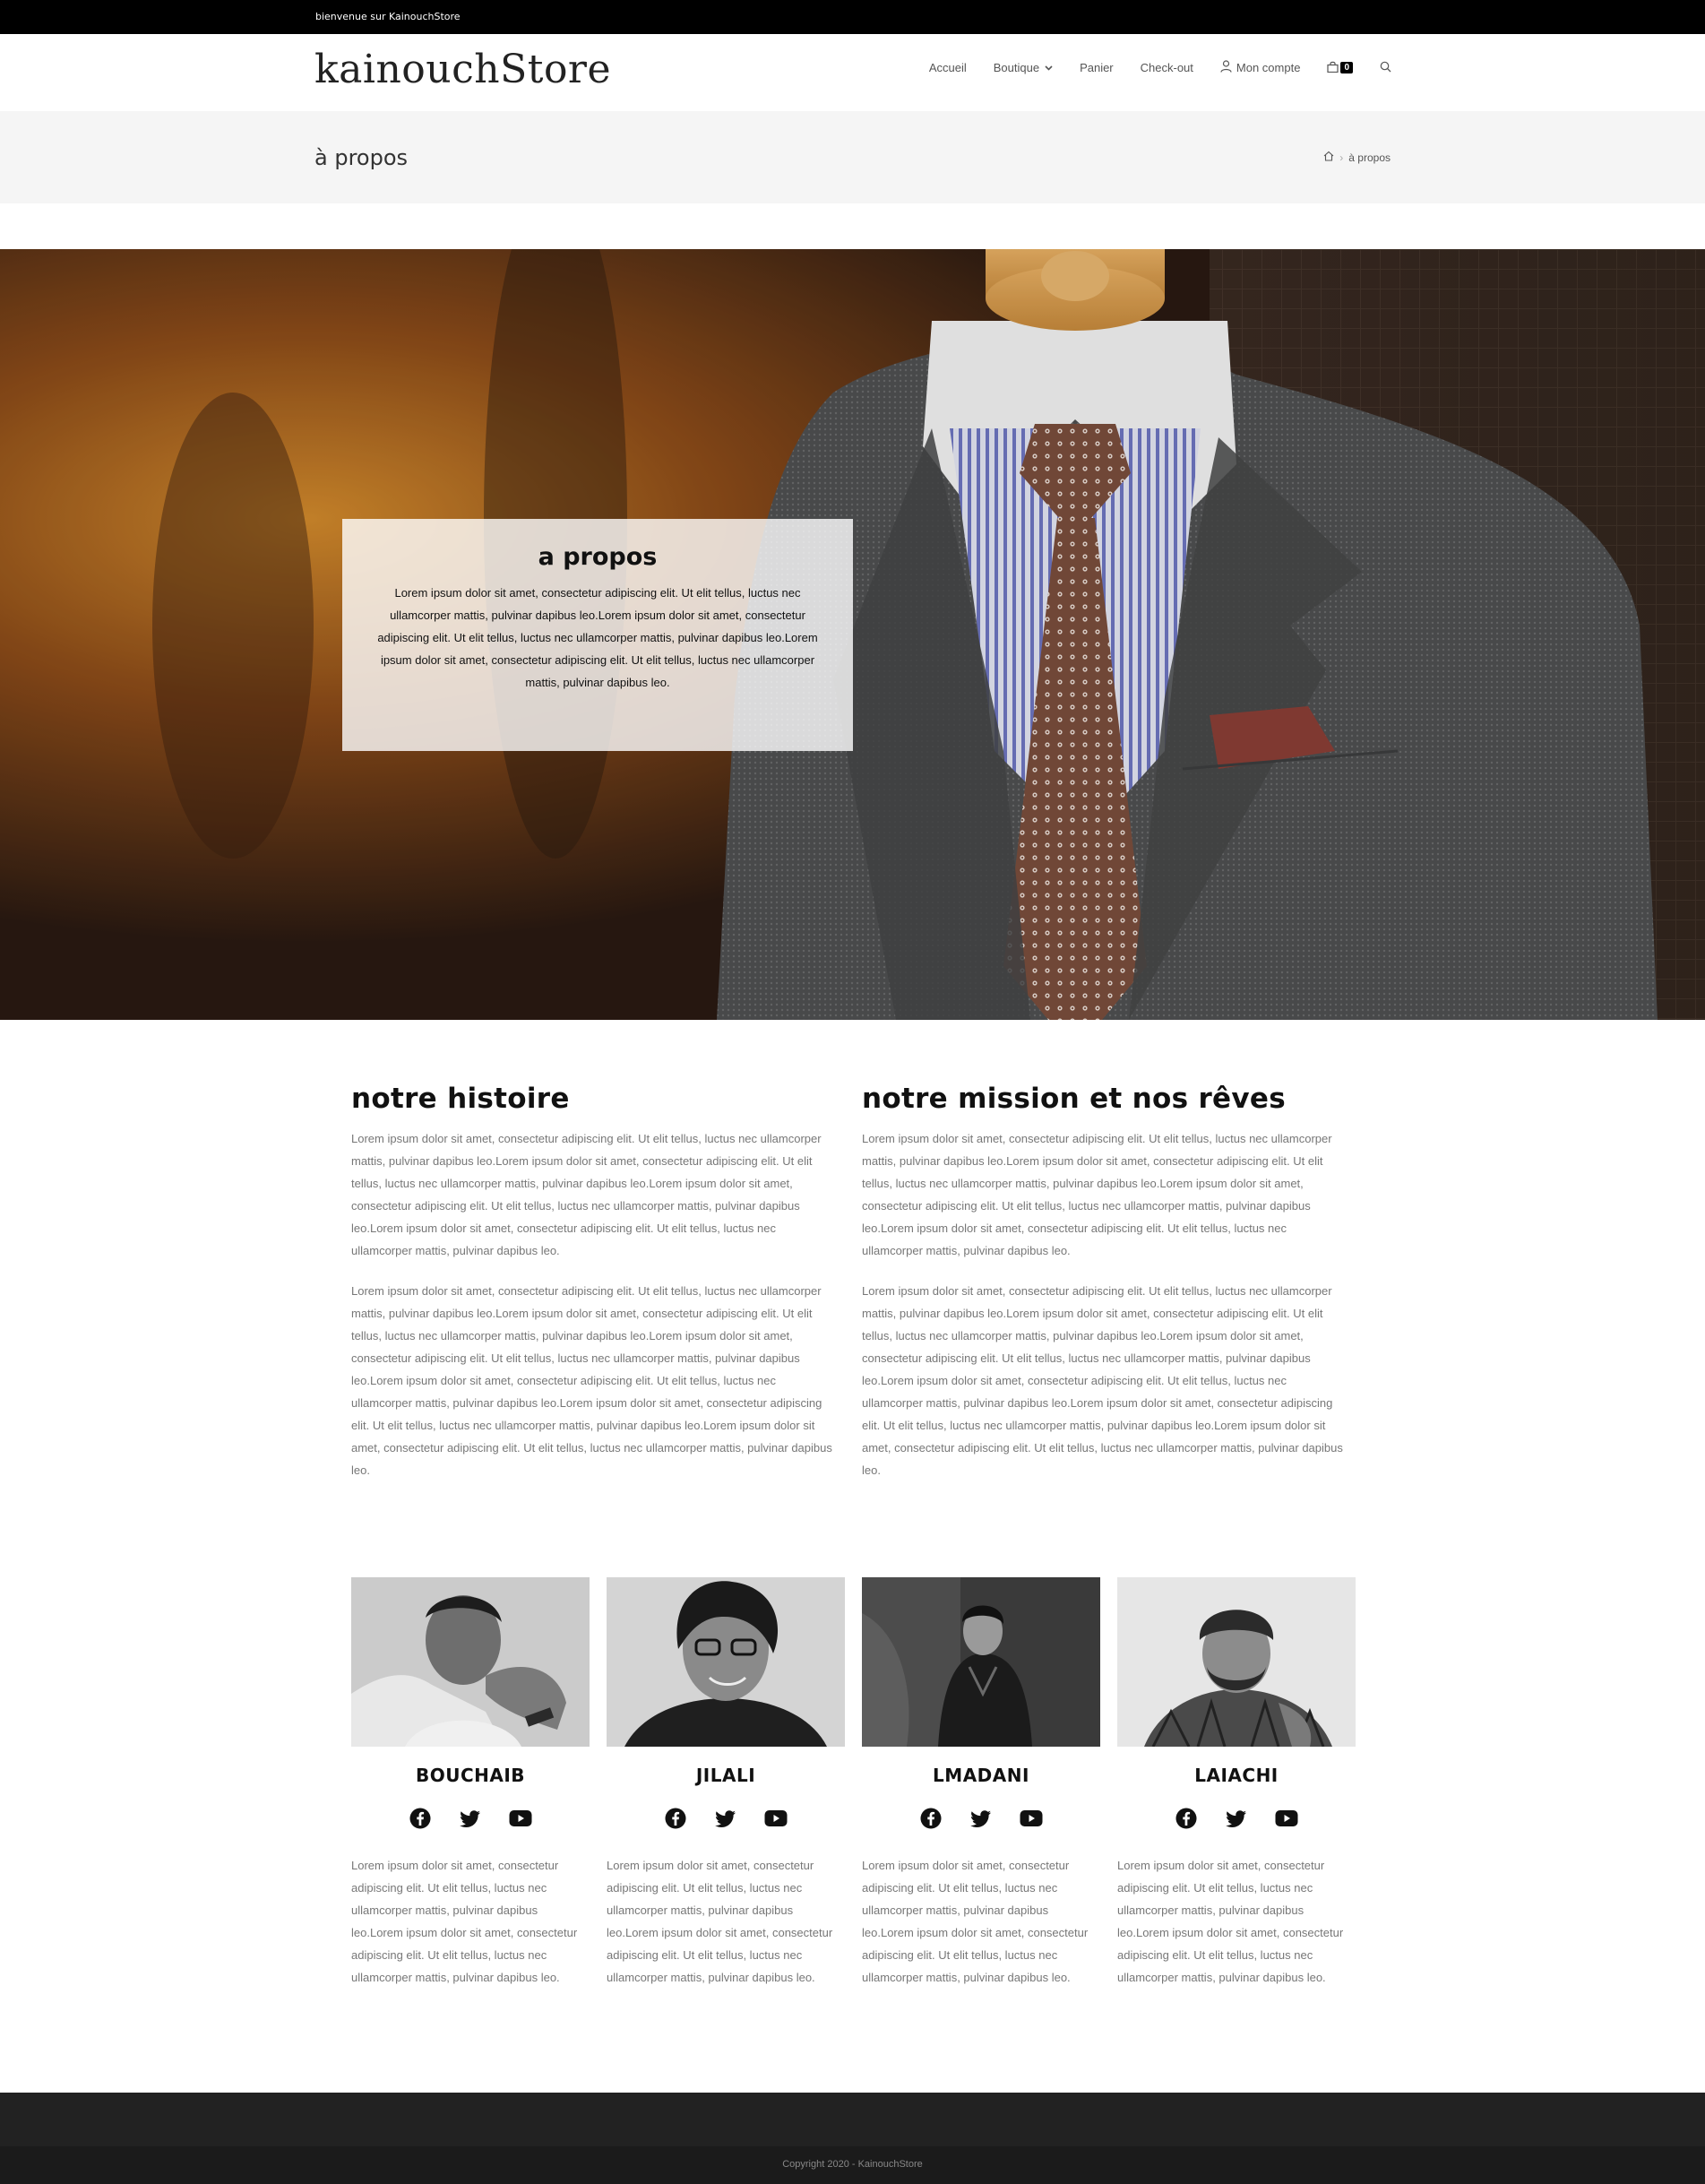  I want to click on nav-label: Panier, so click(1097, 67).